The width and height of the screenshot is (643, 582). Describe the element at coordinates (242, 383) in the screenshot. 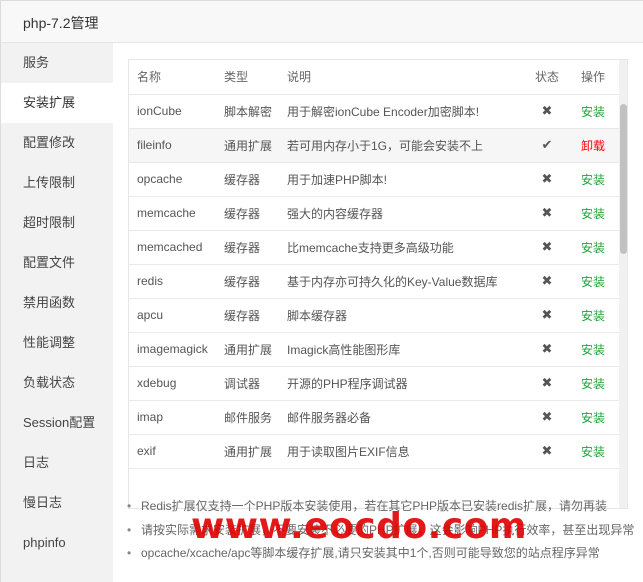

I see `ext-type: 调试器` at that location.